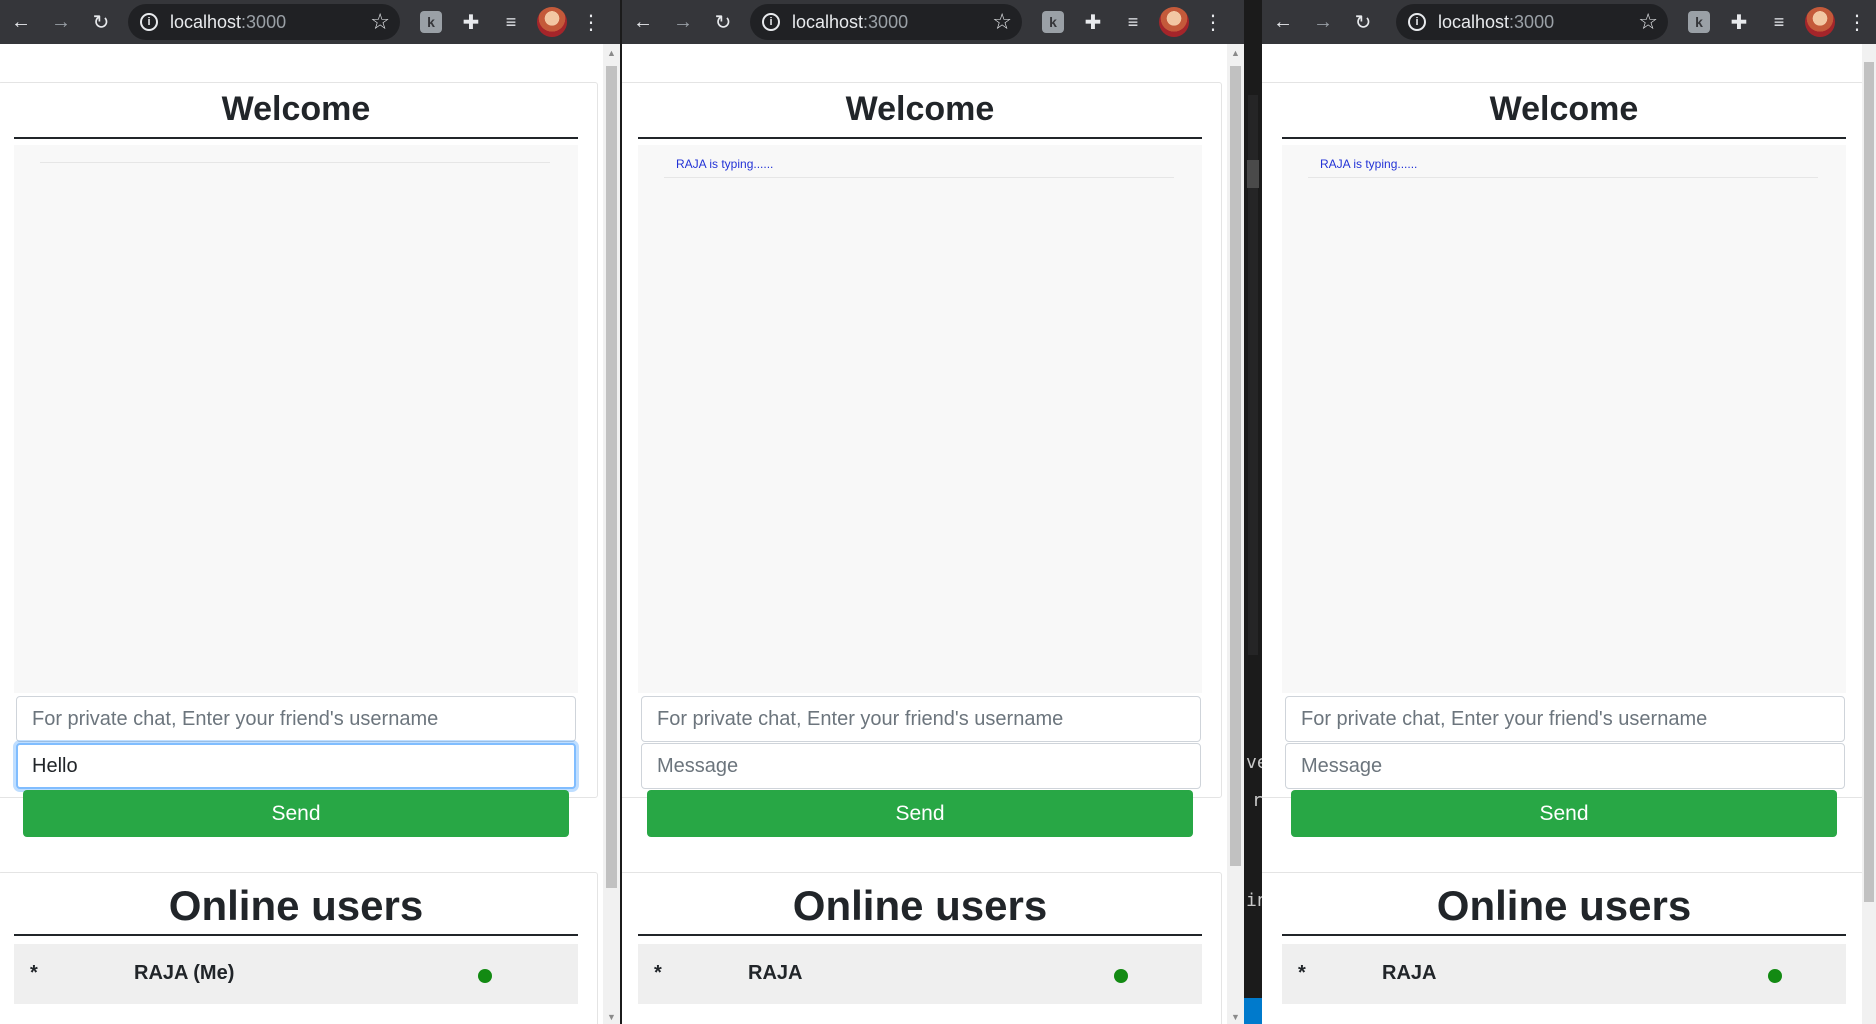  I want to click on page-scrollbar, so click(1869, 534).